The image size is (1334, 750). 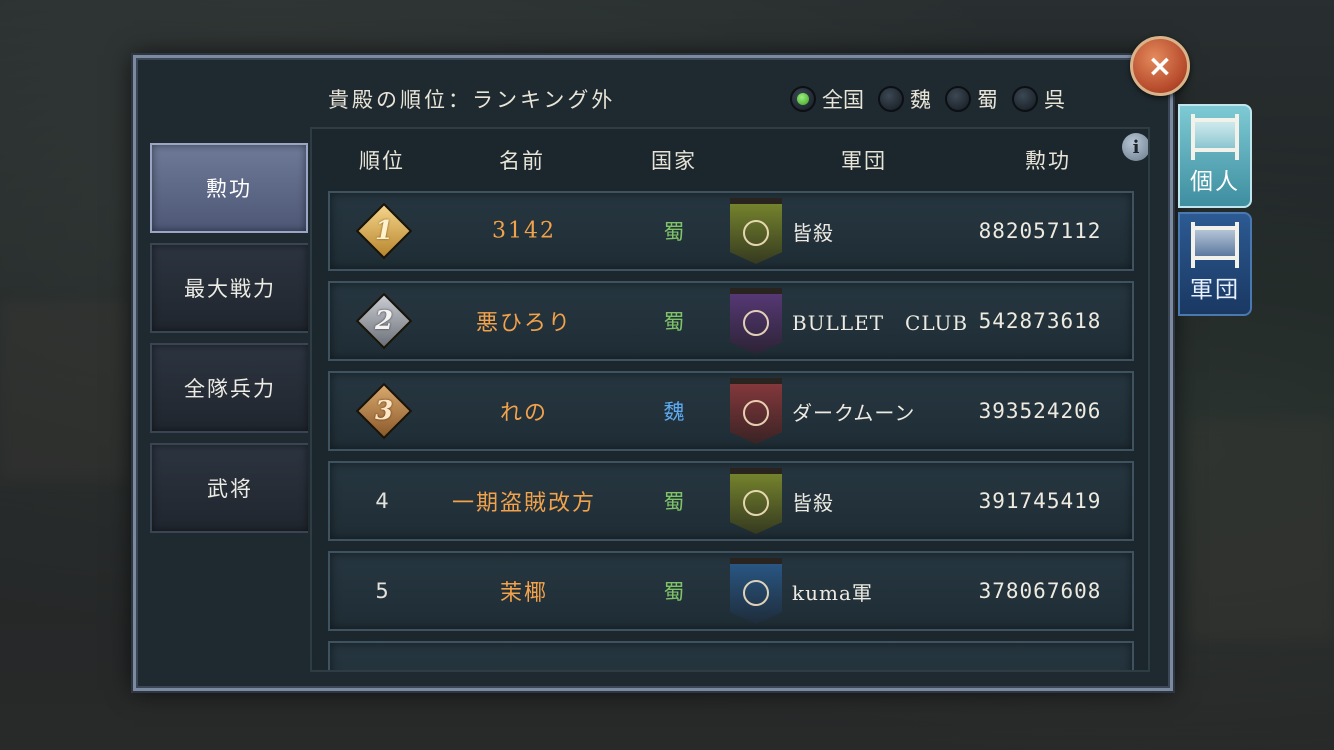 What do you see at coordinates (472, 100) in the screenshot?
I see `player-rank-status: 貴殿の順位：ランキング外` at bounding box center [472, 100].